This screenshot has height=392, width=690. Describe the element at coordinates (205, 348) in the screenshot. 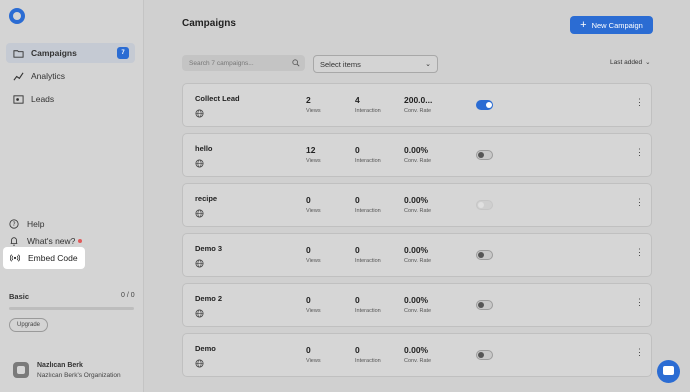

I see `campaign-name: Demo` at that location.